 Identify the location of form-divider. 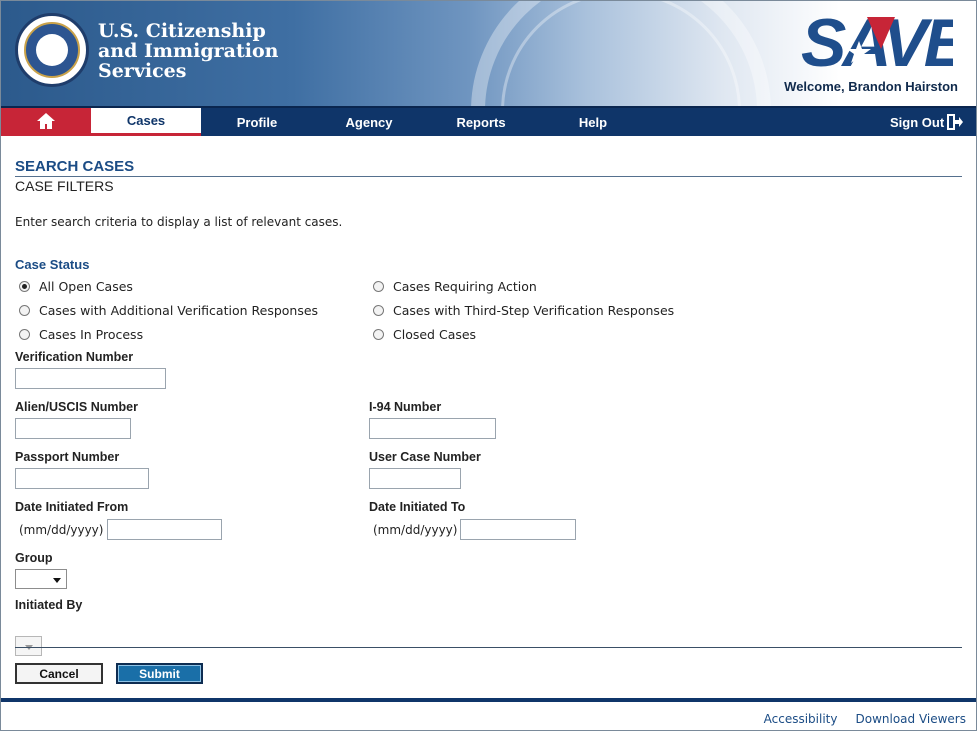
(488, 647).